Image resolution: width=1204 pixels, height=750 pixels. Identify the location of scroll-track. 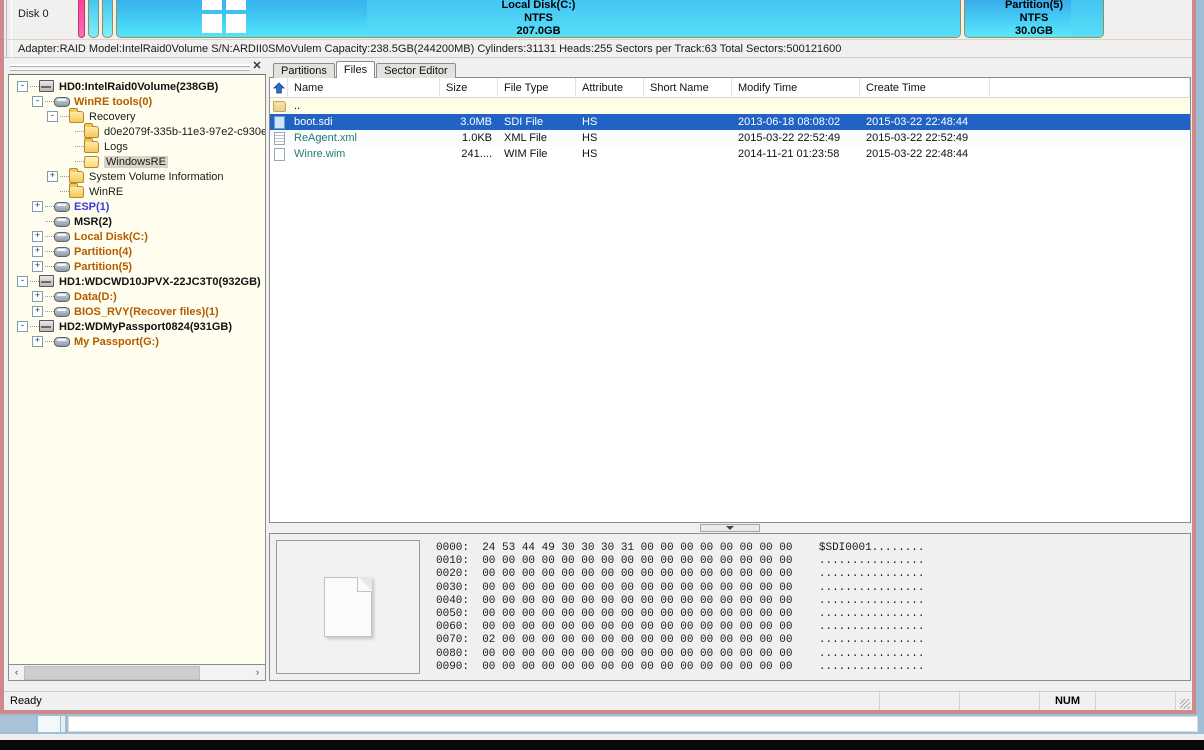
(137, 672).